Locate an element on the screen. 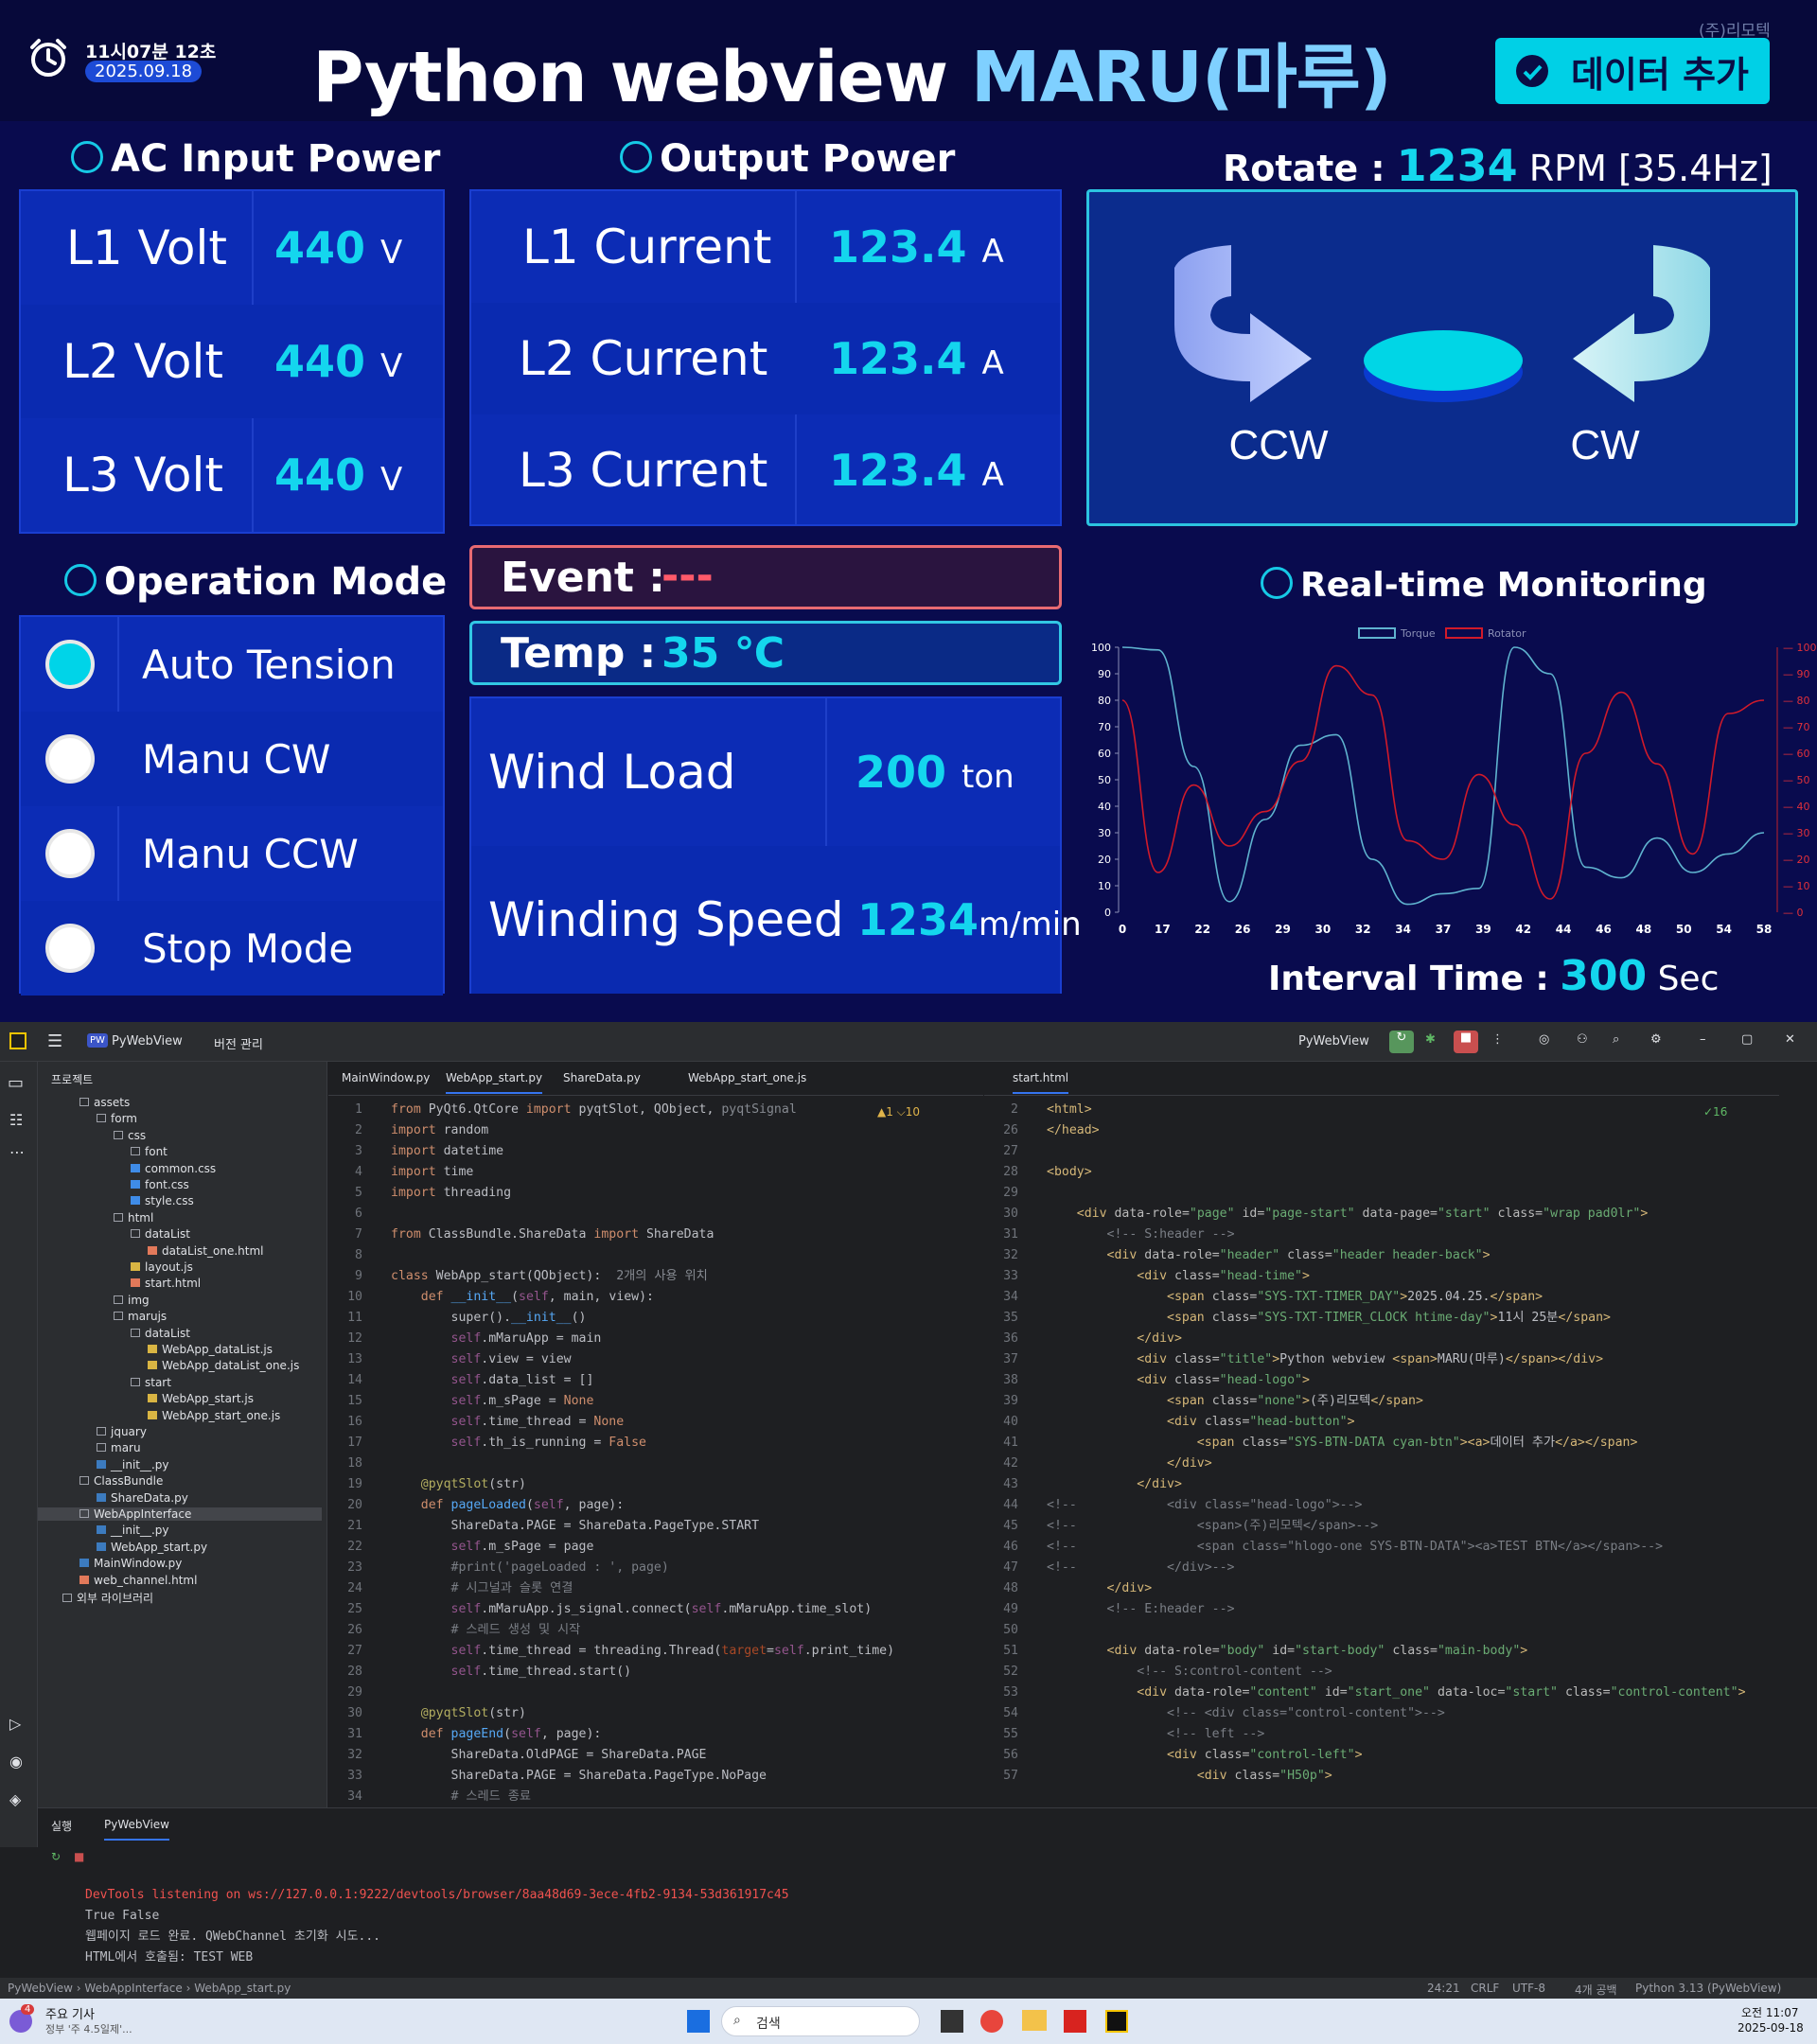 This screenshot has width=1817, height=2044. ac-l2-label: L2 Volt is located at coordinates (142, 361).